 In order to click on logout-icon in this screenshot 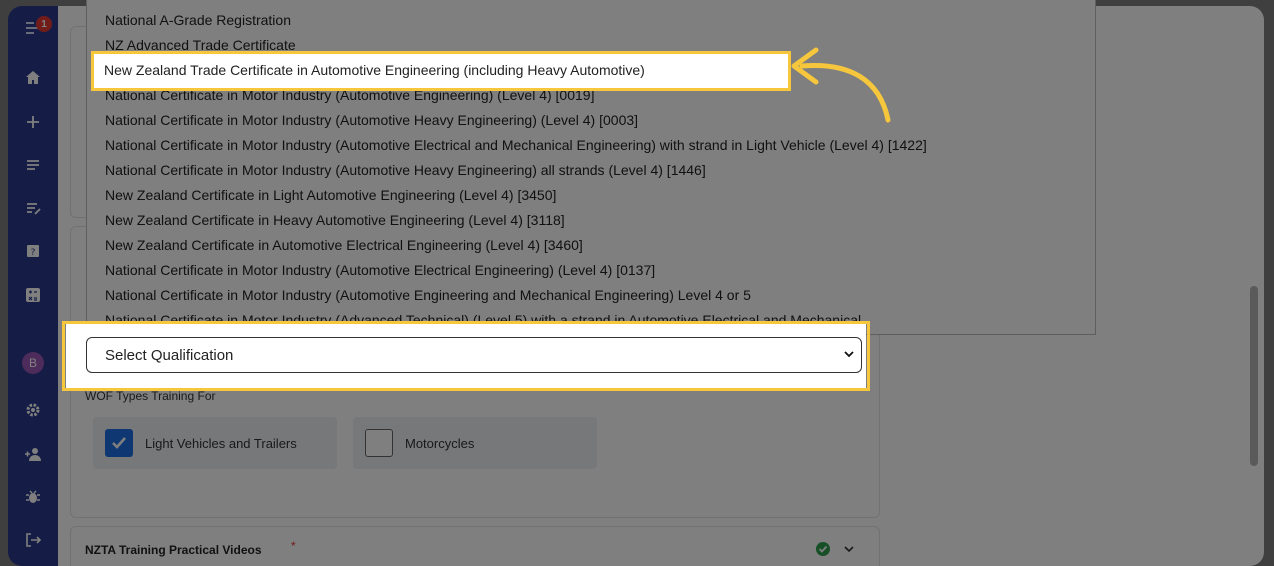, I will do `click(33, 540)`.